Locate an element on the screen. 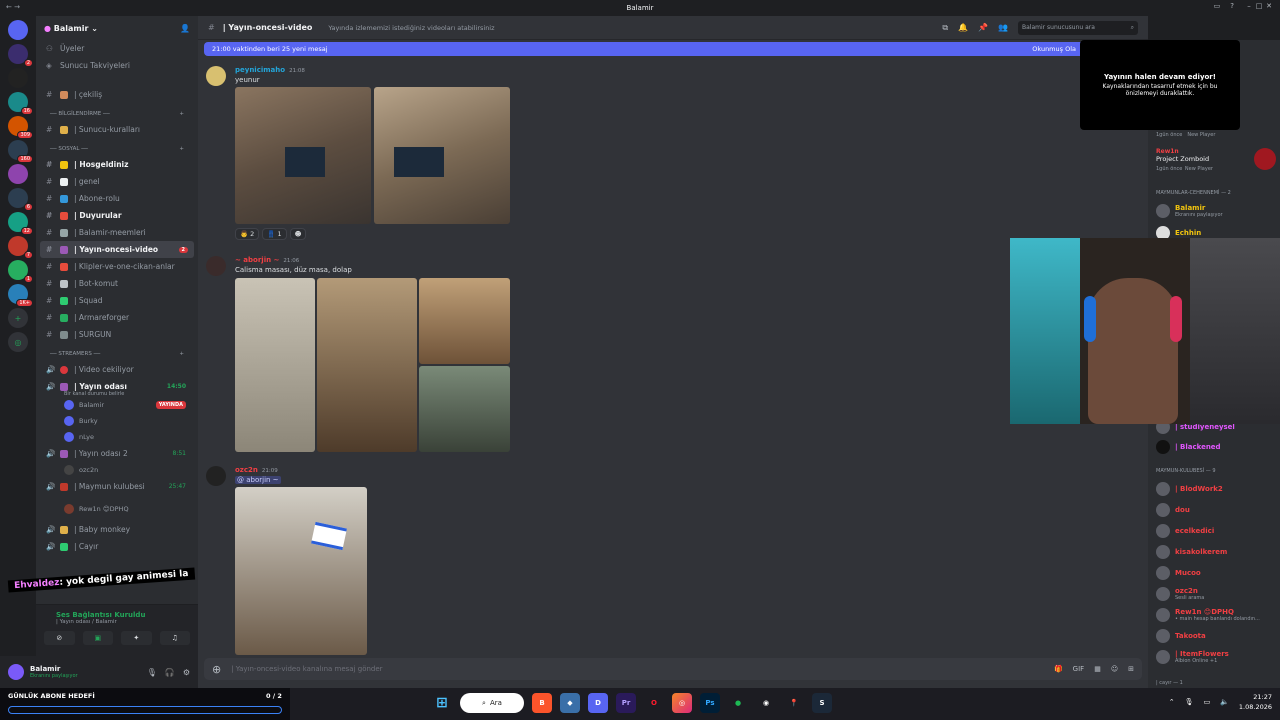 The image size is (1280, 720). window-controls: – □ ✕ is located at coordinates (1259, 6).